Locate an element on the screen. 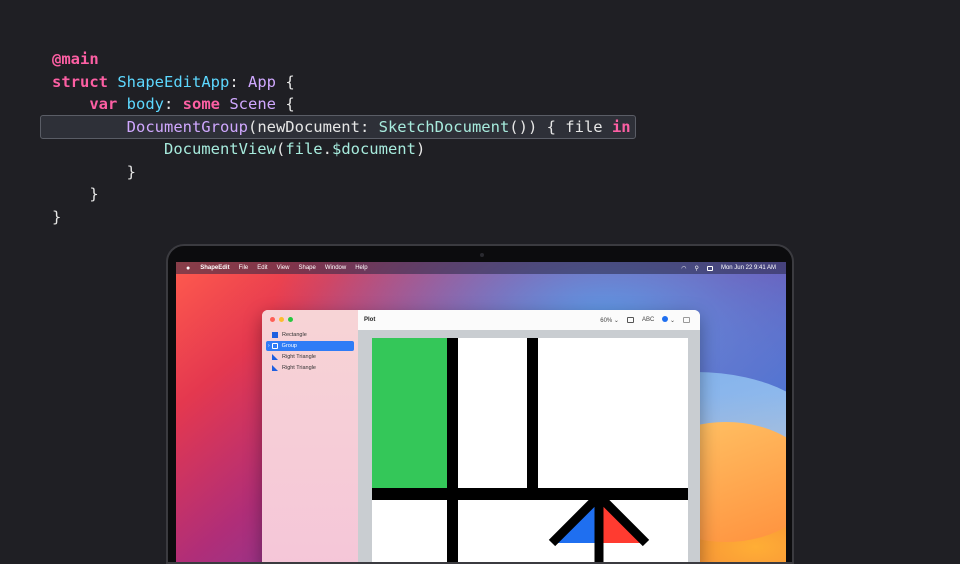  code-token: @main is located at coordinates (75, 59).